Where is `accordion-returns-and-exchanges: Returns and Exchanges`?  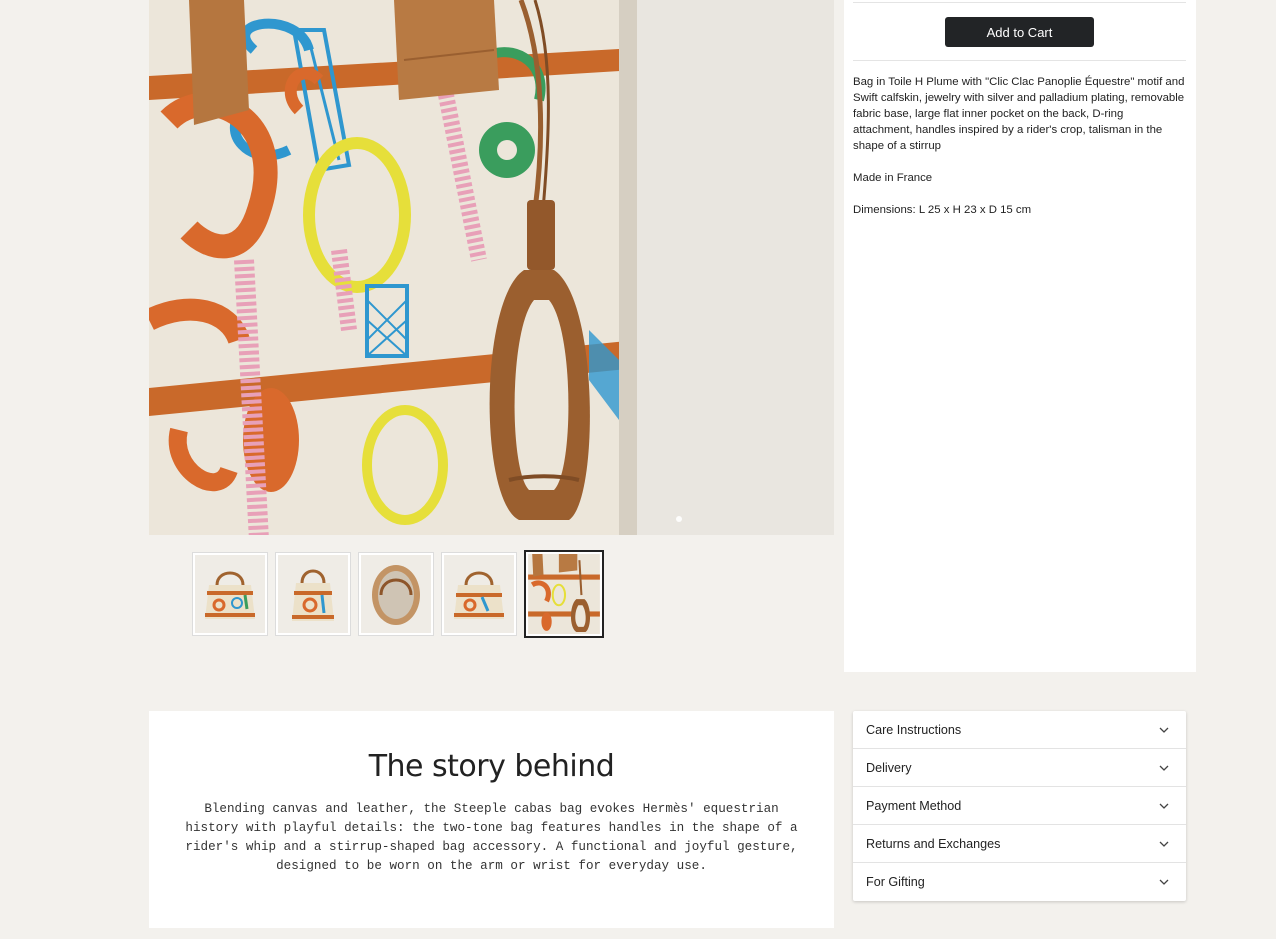 accordion-returns-and-exchanges: Returns and Exchanges is located at coordinates (1019, 844).